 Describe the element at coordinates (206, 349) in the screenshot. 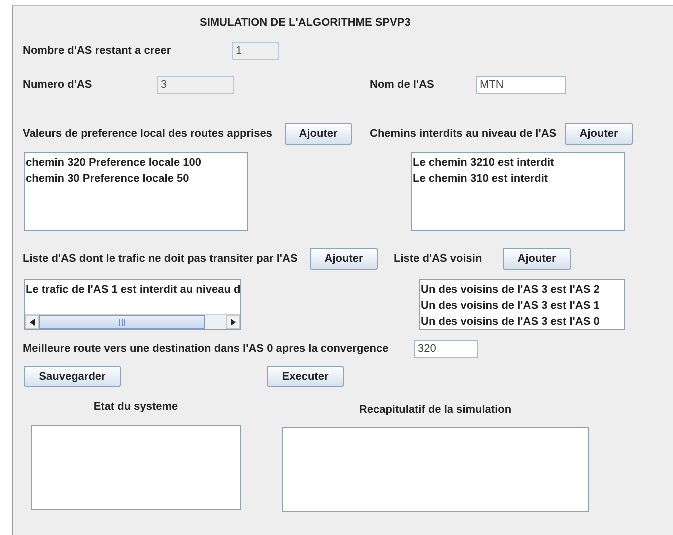

I see `field-label: Meilleure route vers une destination dans l'AS 0 apres la convergence` at that location.